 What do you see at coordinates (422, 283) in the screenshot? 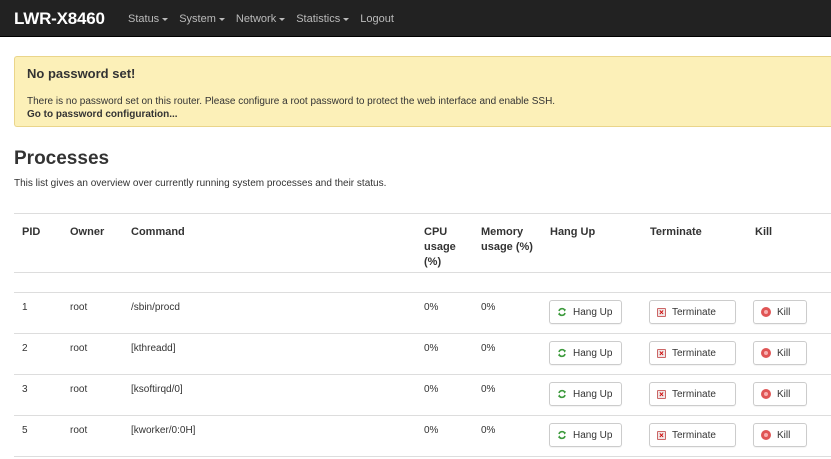
I see `table-spacer` at bounding box center [422, 283].